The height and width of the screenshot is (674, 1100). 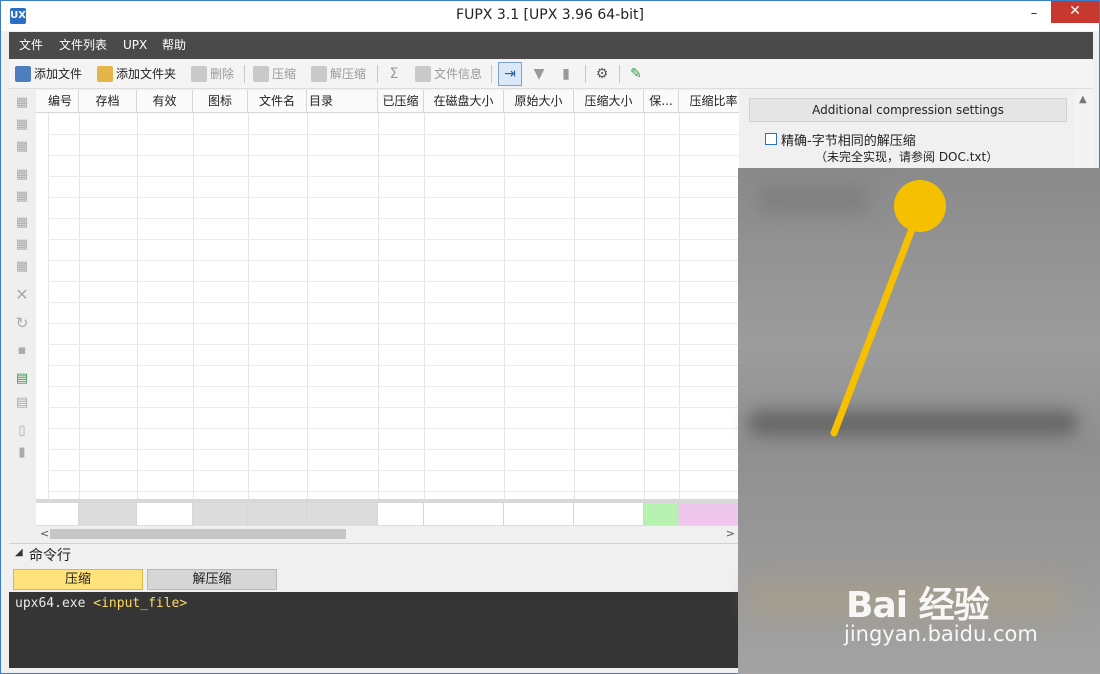 What do you see at coordinates (342, 101) in the screenshot?
I see `column-header-directory: 目录` at bounding box center [342, 101].